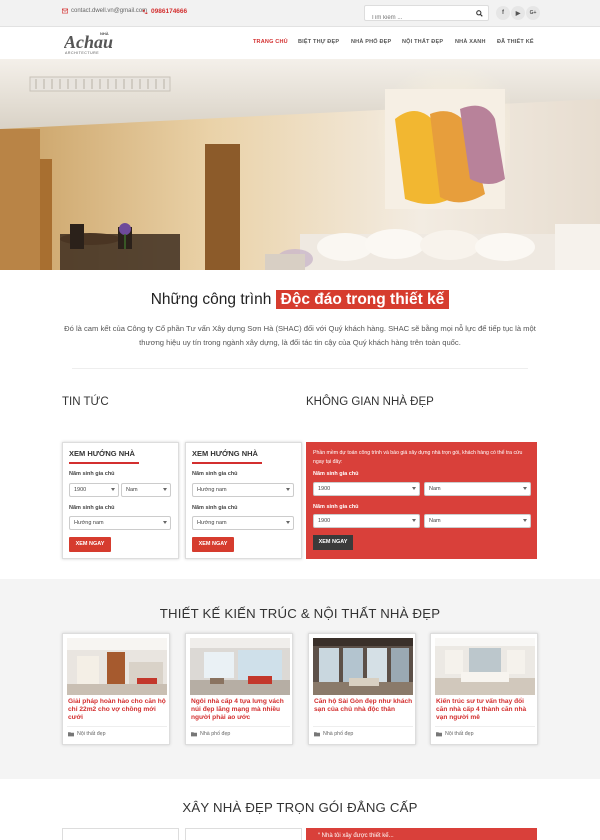 This screenshot has width=600, height=840. Describe the element at coordinates (479, 13) in the screenshot. I see `search-icon` at that location.